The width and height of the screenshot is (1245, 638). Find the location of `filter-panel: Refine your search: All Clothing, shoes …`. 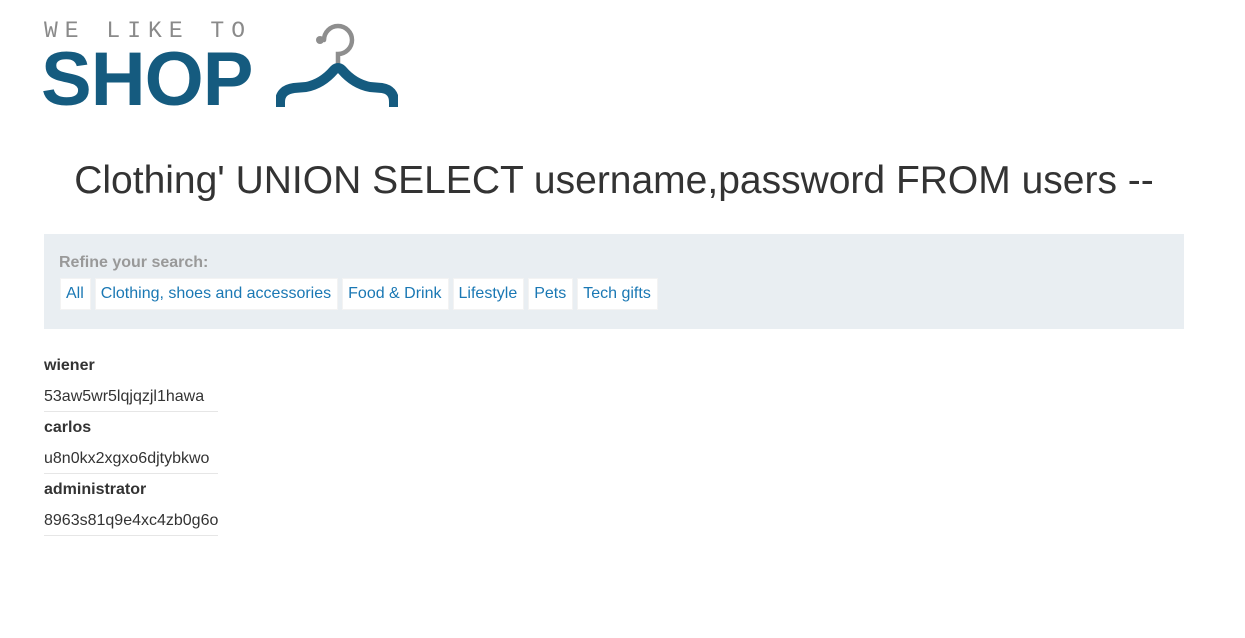

filter-panel: Refine your search: All Clothing, shoes … is located at coordinates (614, 281).